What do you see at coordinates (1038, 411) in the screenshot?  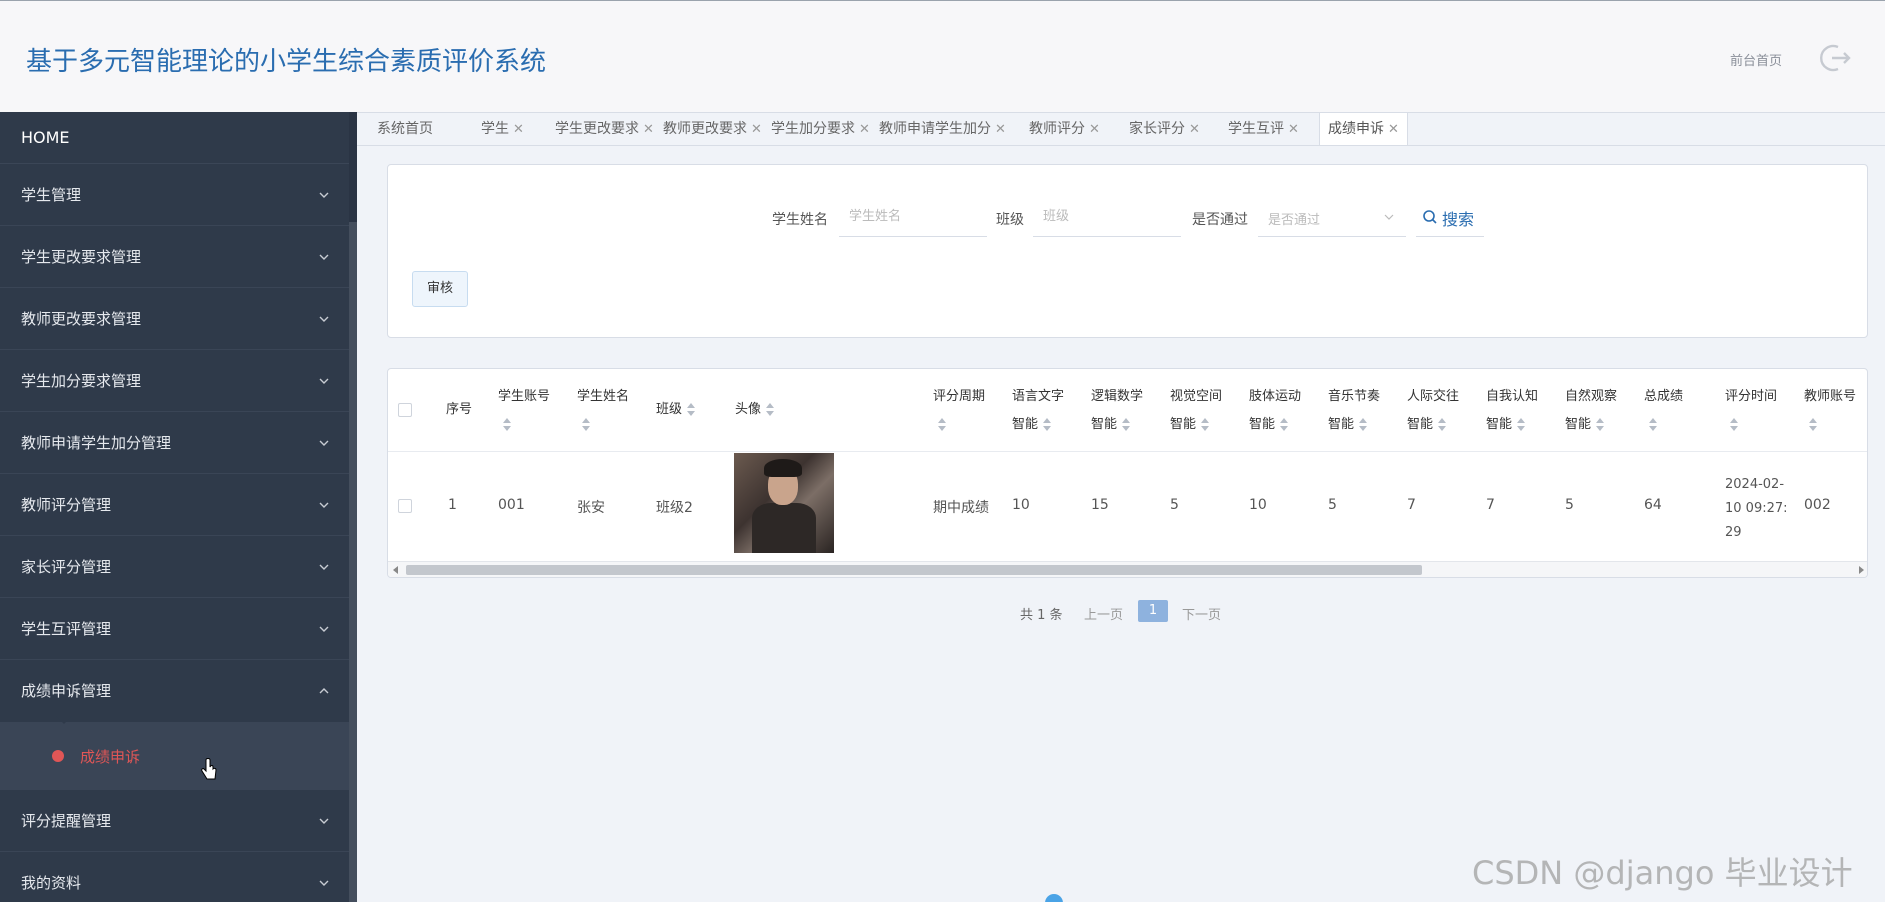 I see `col-language: 语言文字 智能` at bounding box center [1038, 411].